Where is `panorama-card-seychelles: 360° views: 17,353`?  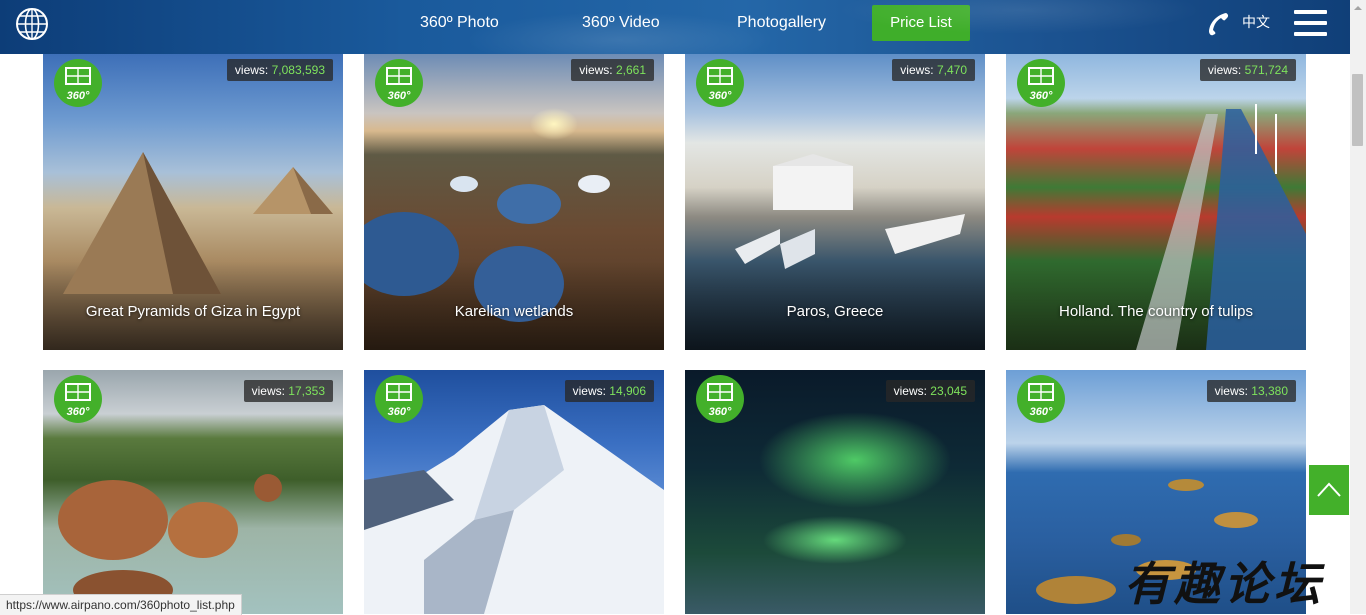 panorama-card-seychelles: 360° views: 17,353 is located at coordinates (193, 492).